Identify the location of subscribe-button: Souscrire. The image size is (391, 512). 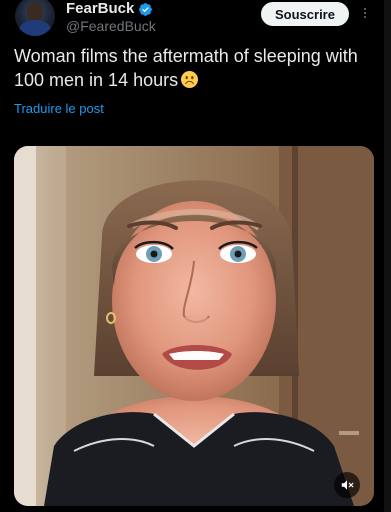
(305, 14).